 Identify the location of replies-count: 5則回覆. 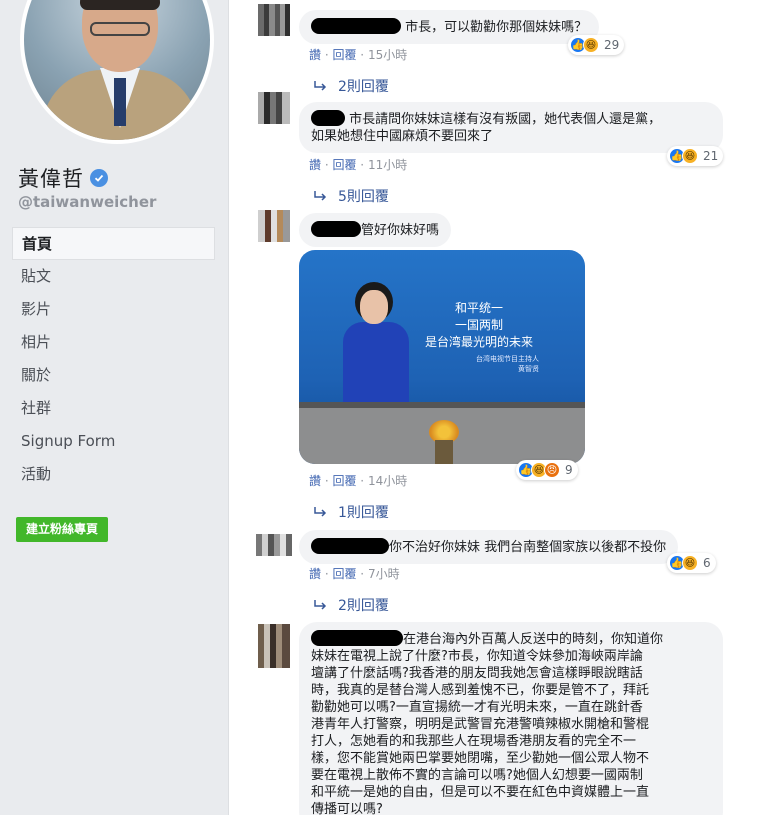
(363, 196).